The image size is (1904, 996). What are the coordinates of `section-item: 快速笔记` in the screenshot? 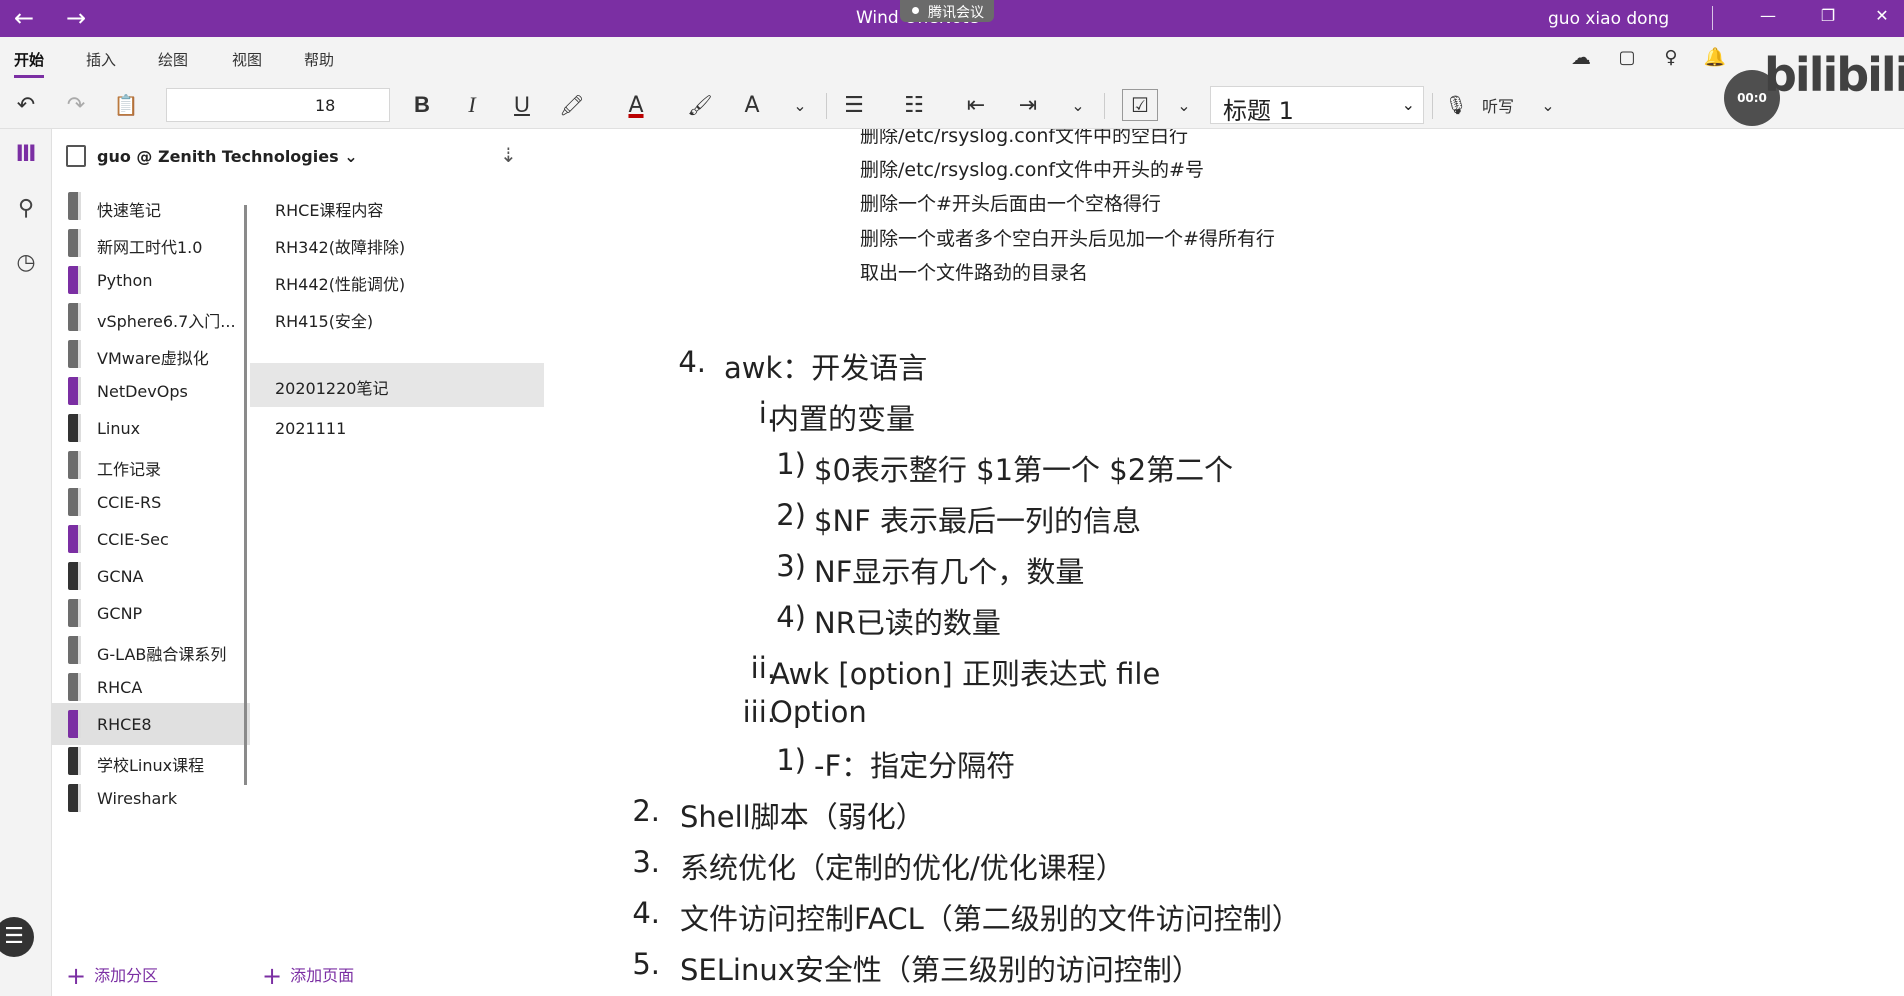 It's located at (151, 206).